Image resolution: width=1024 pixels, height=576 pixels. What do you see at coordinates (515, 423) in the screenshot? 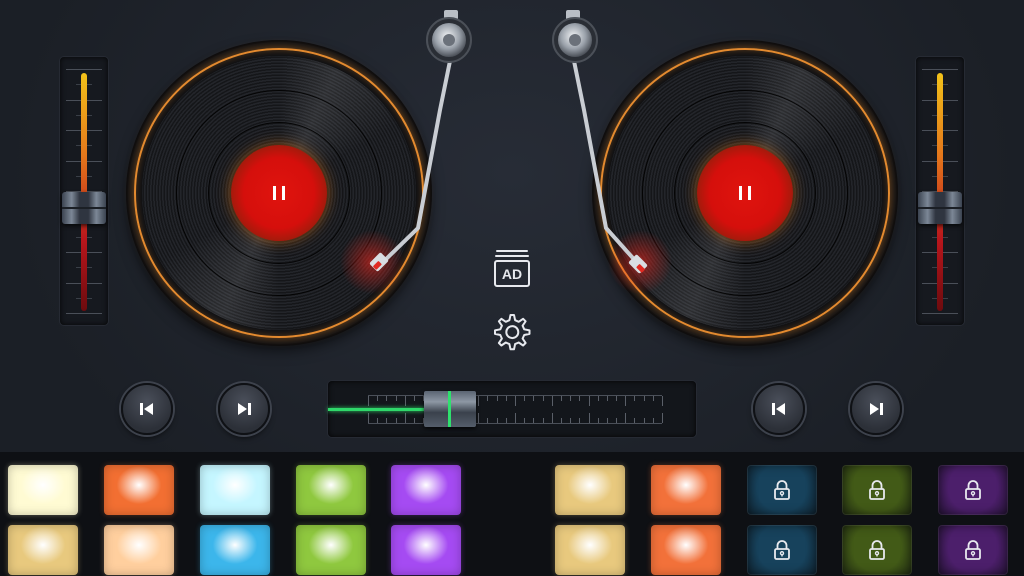
I see `crossfader-scale` at bounding box center [515, 423].